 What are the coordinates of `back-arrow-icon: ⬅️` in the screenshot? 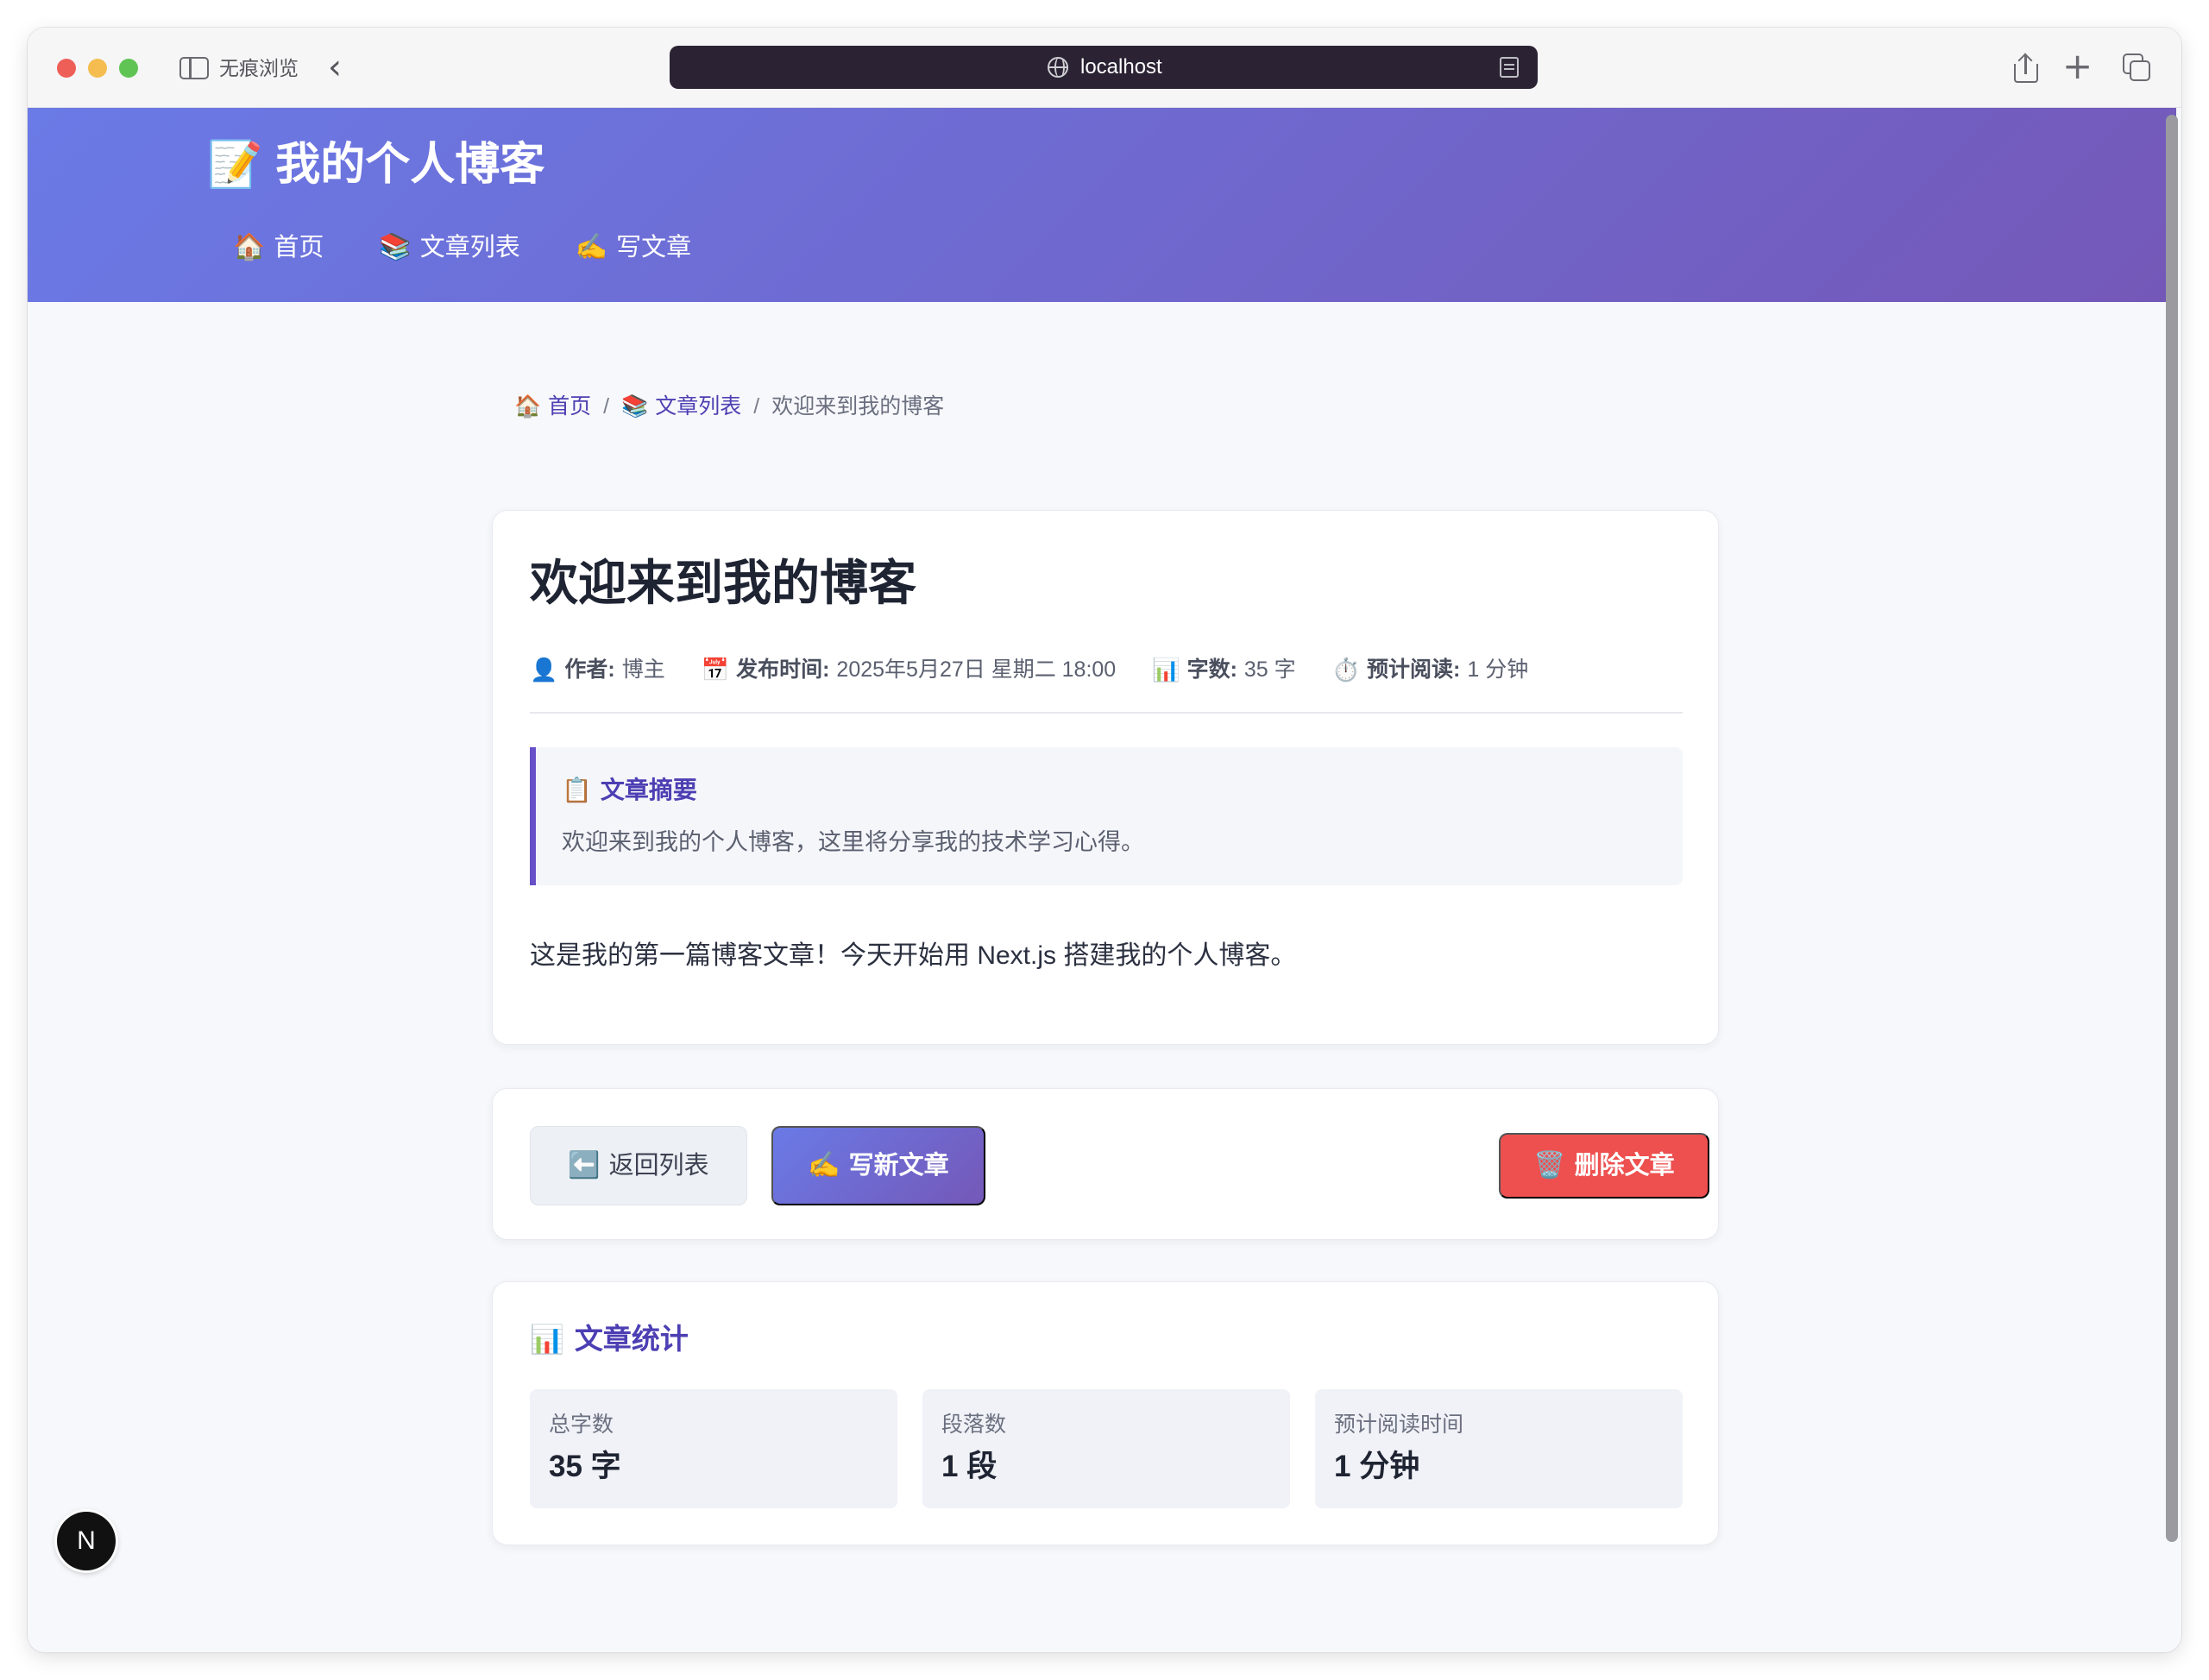 It's located at (584, 1165).